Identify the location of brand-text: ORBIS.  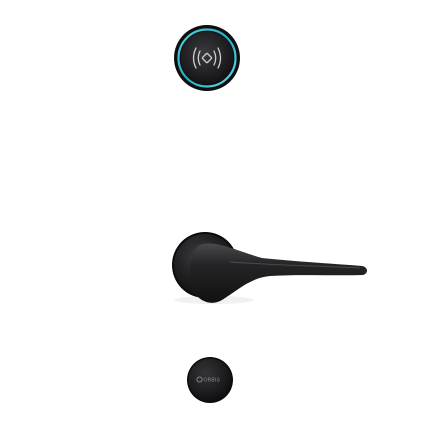
(212, 381).